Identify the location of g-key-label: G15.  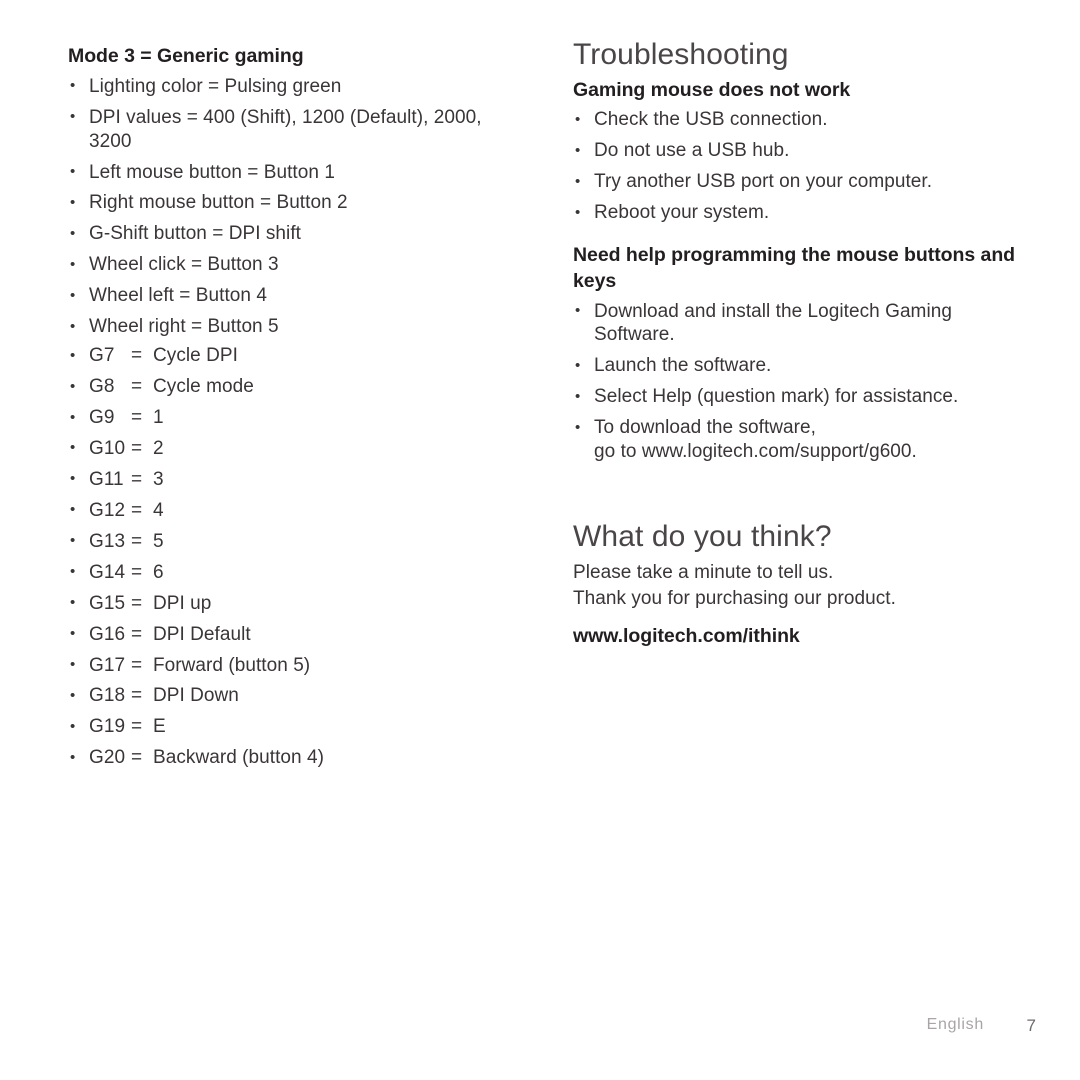
(107, 603).